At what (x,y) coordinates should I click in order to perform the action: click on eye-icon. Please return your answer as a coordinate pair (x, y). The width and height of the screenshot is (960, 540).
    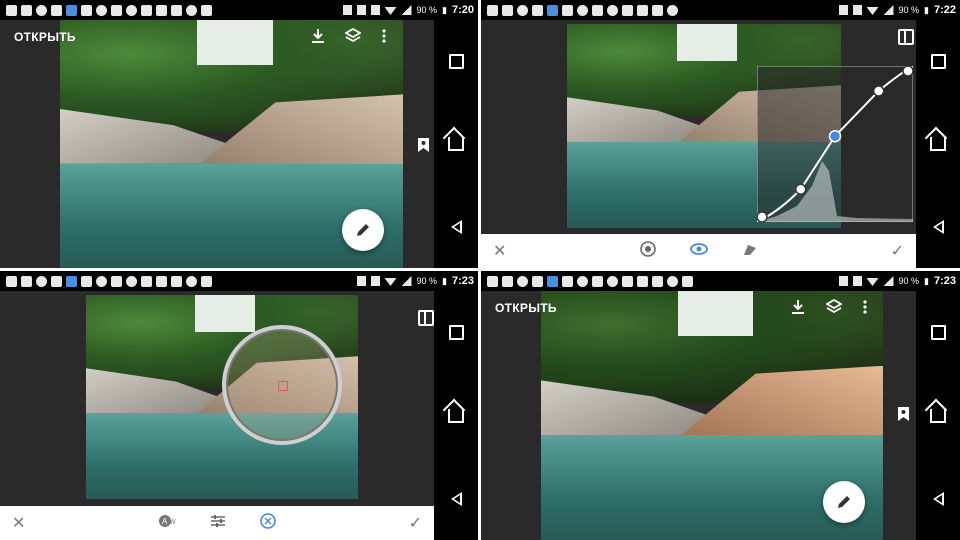
    Looking at the image, I should click on (698, 251).